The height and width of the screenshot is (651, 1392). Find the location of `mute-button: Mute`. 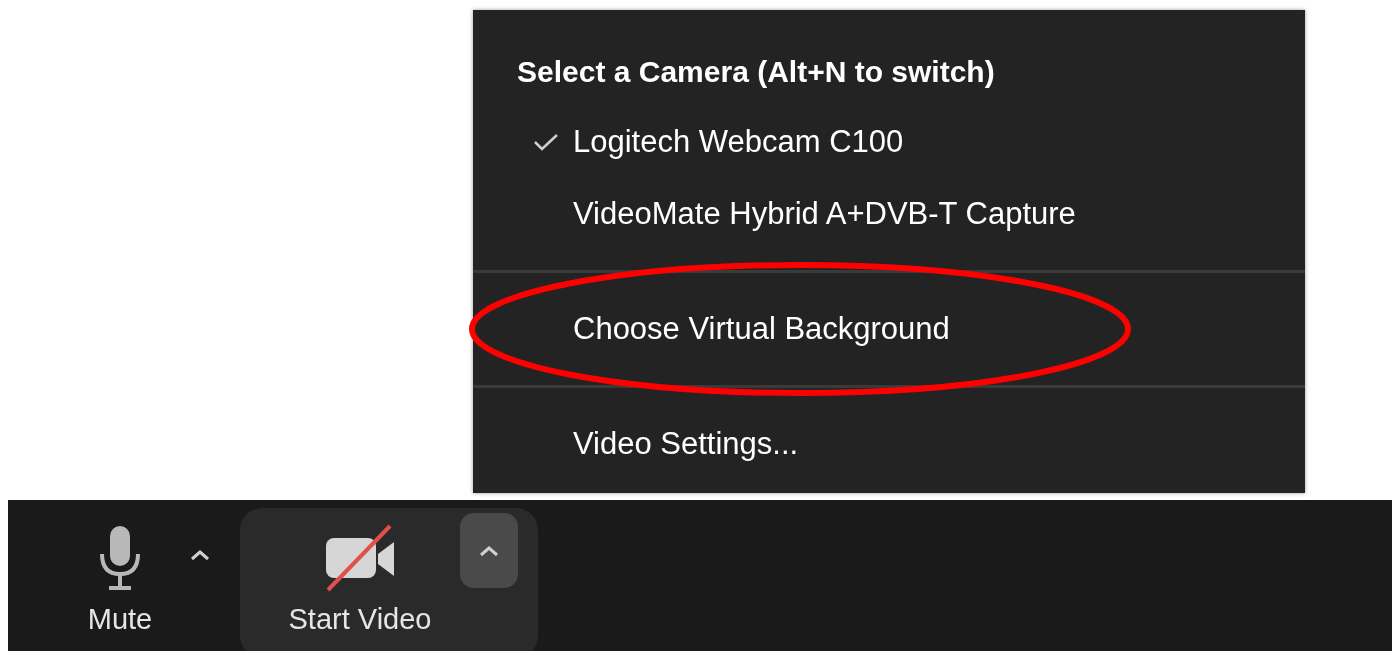

mute-button: Mute is located at coordinates (120, 572).